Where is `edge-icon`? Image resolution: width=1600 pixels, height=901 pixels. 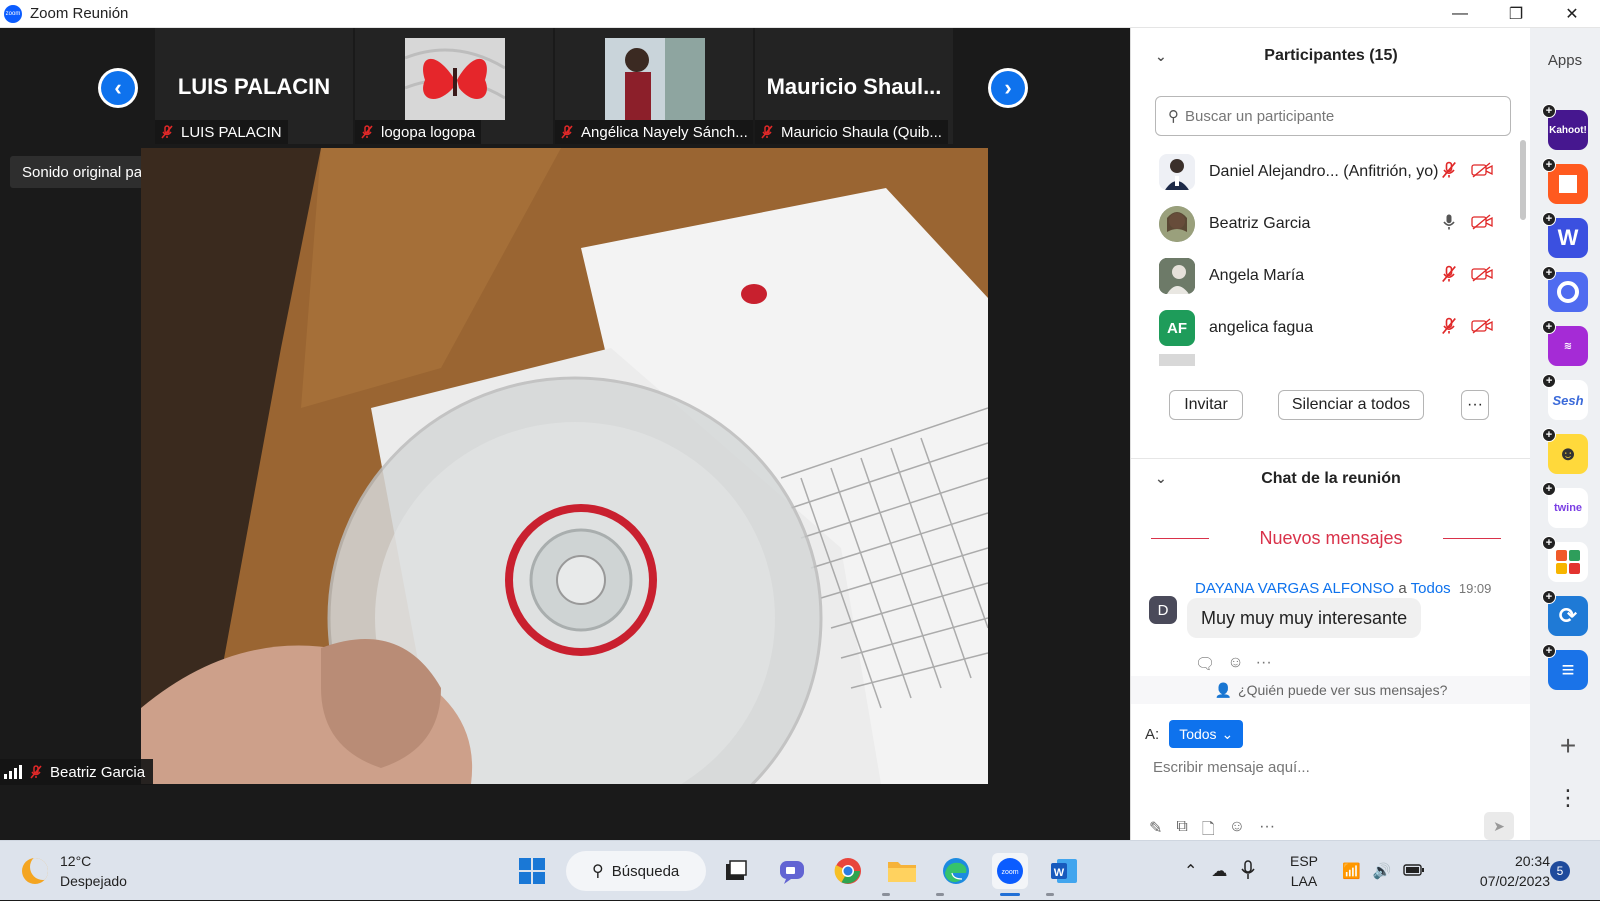
edge-icon is located at coordinates (956, 871).